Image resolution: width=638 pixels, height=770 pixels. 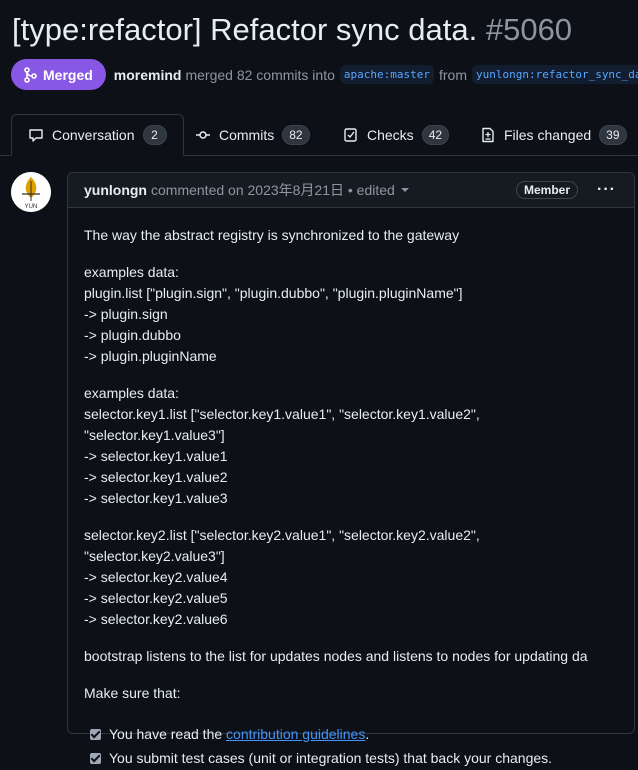 I want to click on tab-files-changed: Files changed 39, so click(x=553, y=134).